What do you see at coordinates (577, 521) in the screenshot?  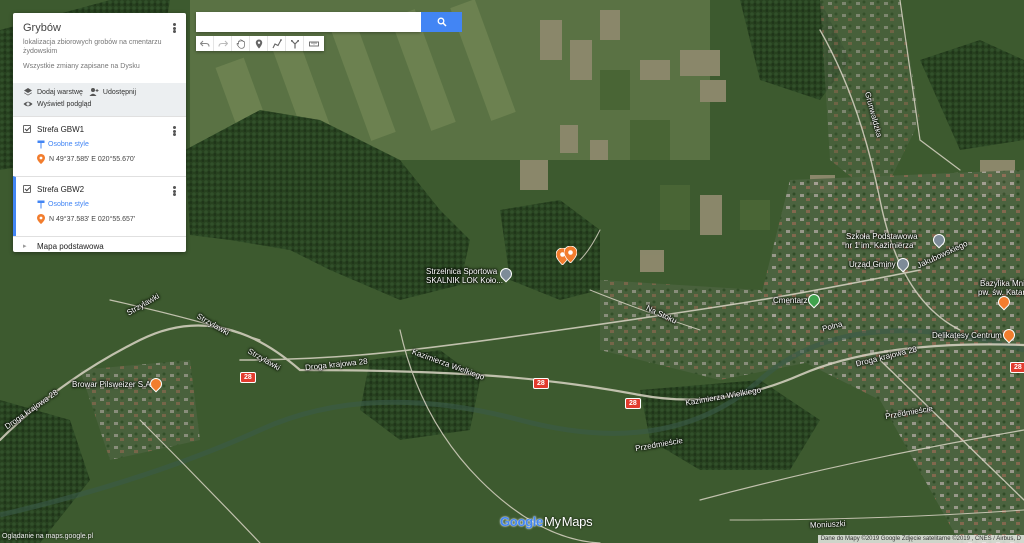 I see `logo-maps: Maps` at bounding box center [577, 521].